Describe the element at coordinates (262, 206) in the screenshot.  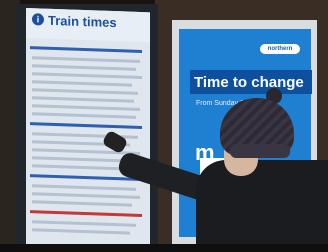
I see `person-coat` at that location.